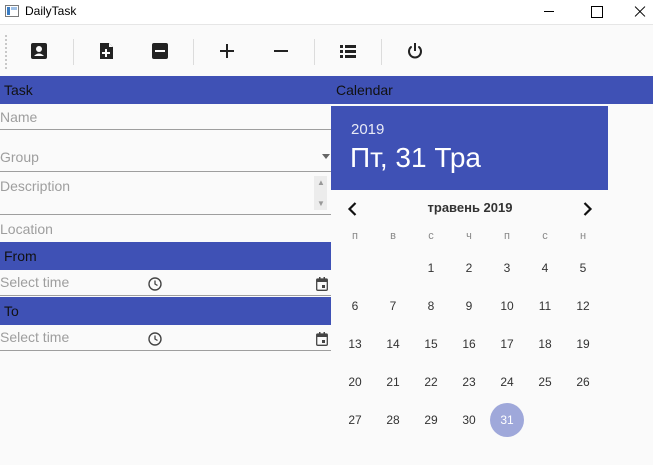 The image size is (653, 465). I want to click on calendar-day: 4, so click(545, 268).